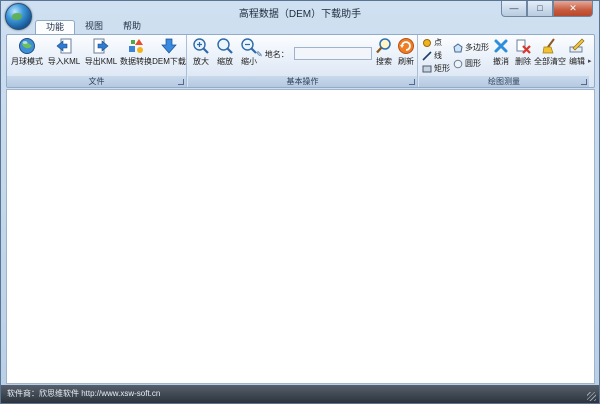 The height and width of the screenshot is (404, 600). Describe the element at coordinates (333, 53) in the screenshot. I see `place-name-input` at that location.